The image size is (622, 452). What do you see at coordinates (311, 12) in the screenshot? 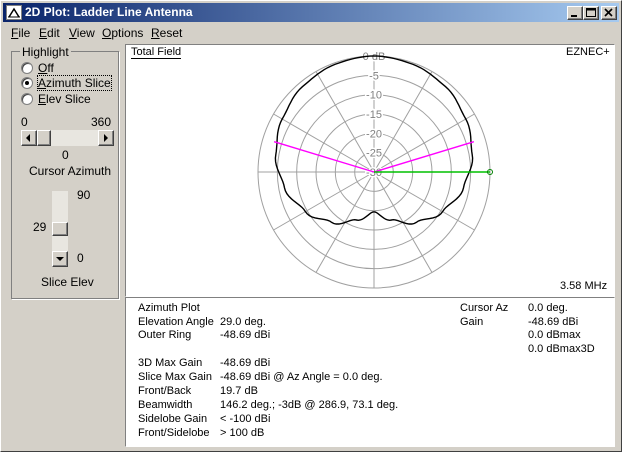
I see `title-bar: 2D Plot: Ladder Line Antenna` at bounding box center [311, 12].